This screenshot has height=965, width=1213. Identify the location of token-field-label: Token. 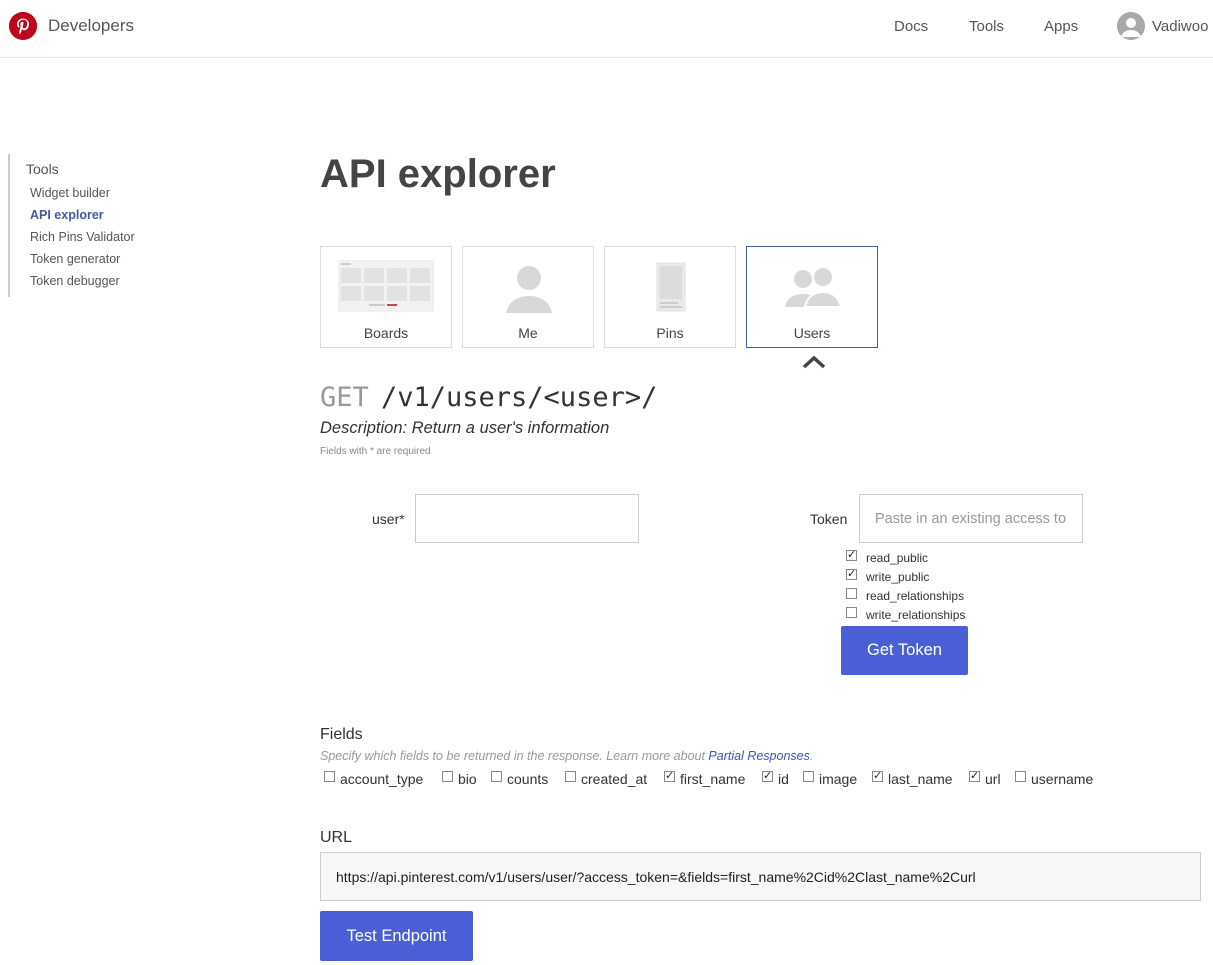
(829, 519).